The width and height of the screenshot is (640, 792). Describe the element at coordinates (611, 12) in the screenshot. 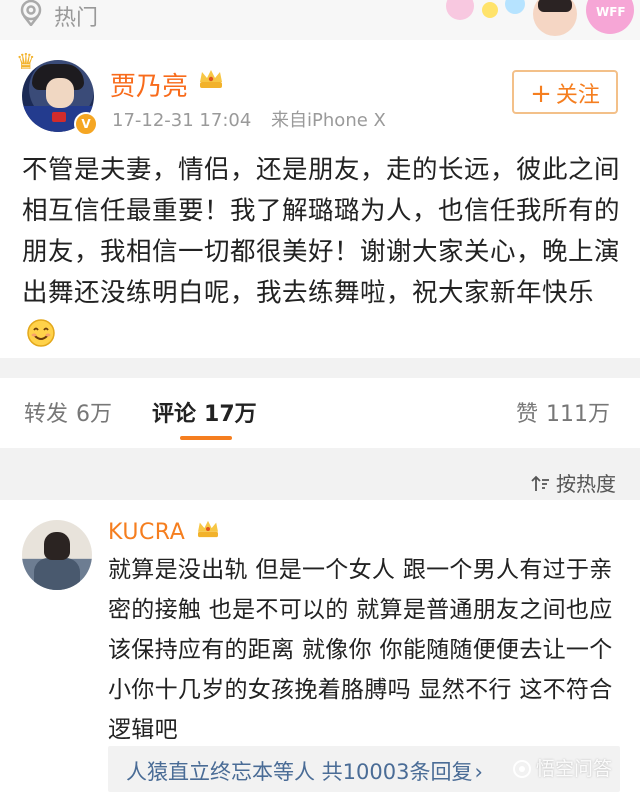

I see `svg-text: WFF` at that location.